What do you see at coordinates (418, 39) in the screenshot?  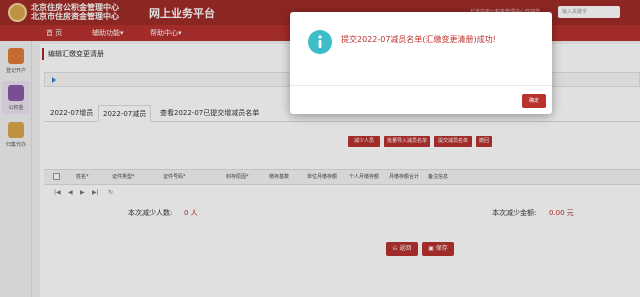 I see `dialog-message: 提交2022-07减员名单(汇缴变更清册)成功!` at bounding box center [418, 39].